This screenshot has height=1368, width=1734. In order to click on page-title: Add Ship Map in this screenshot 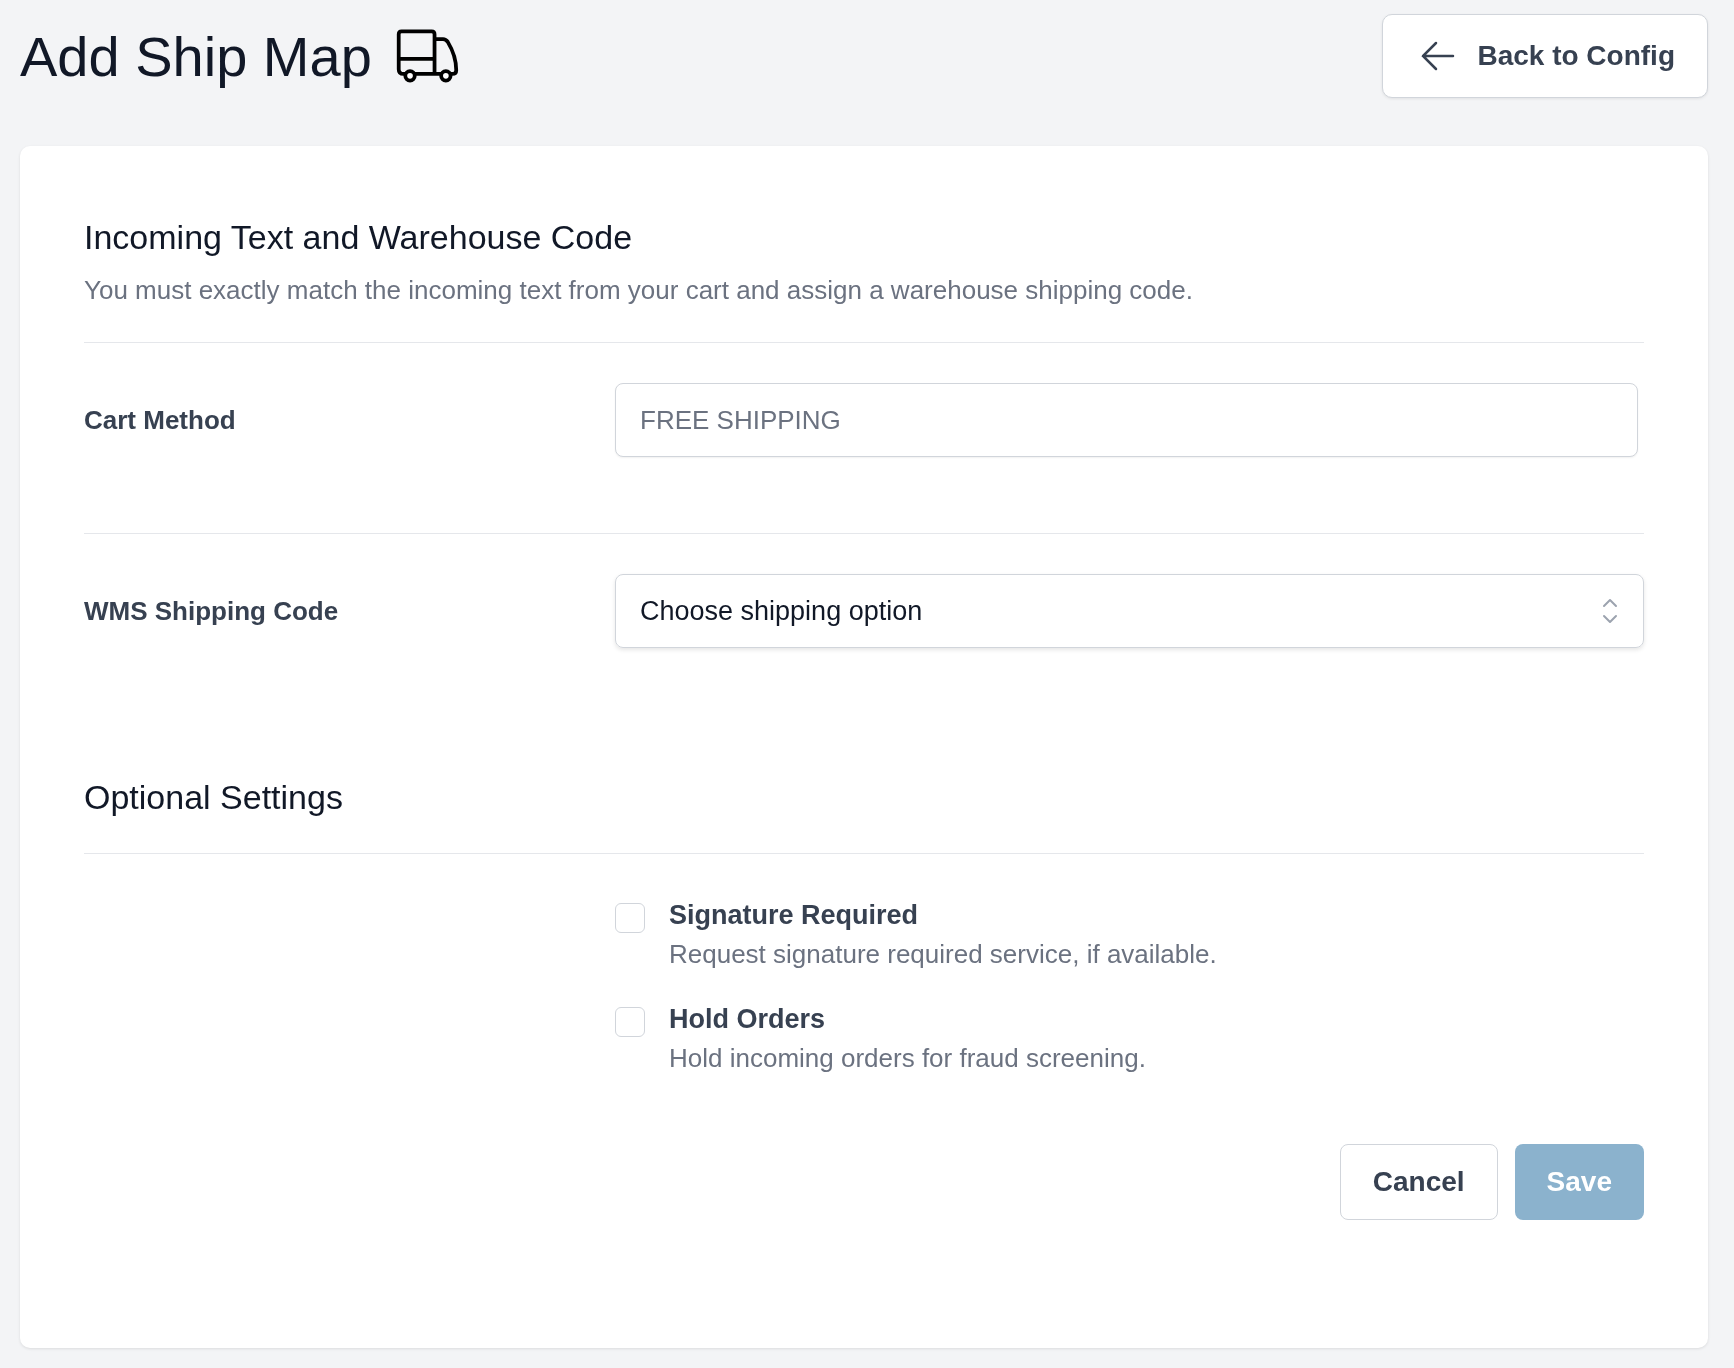, I will do `click(196, 56)`.